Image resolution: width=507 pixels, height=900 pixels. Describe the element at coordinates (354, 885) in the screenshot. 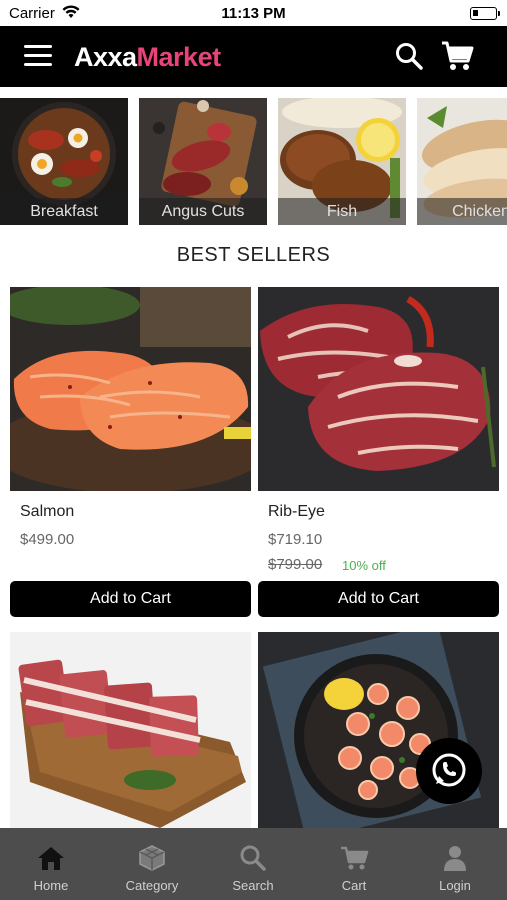

I see `nav-label: Cart` at that location.